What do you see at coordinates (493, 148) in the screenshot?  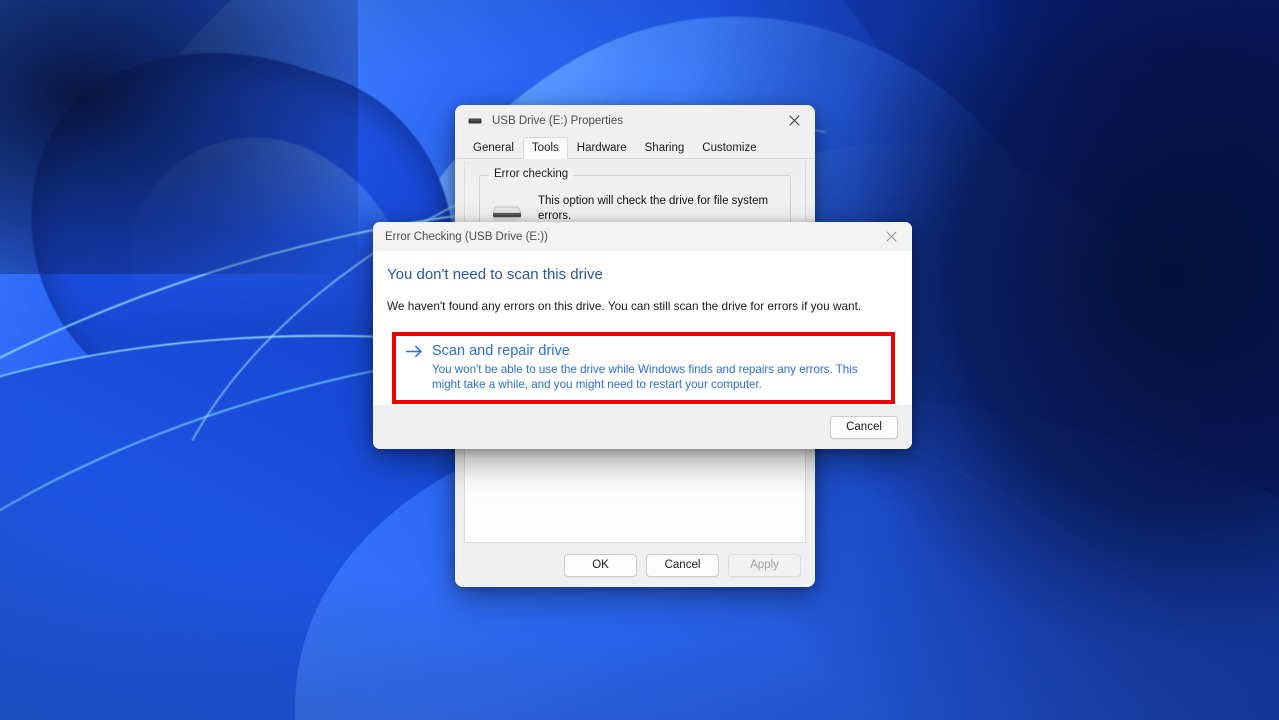 I see `tab-general: General` at bounding box center [493, 148].